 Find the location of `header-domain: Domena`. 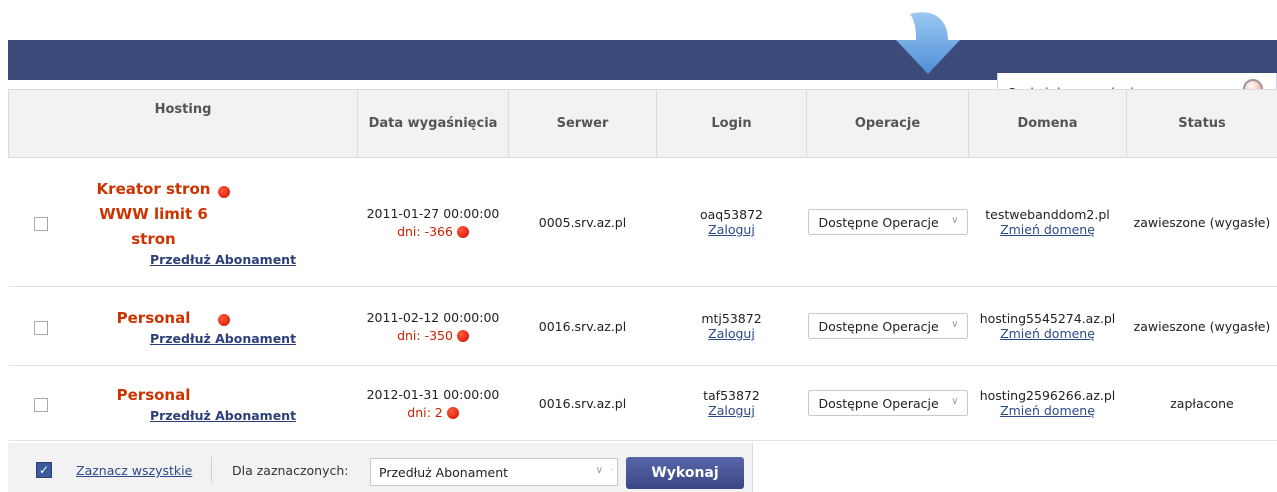

header-domain: Domena is located at coordinates (1047, 123).